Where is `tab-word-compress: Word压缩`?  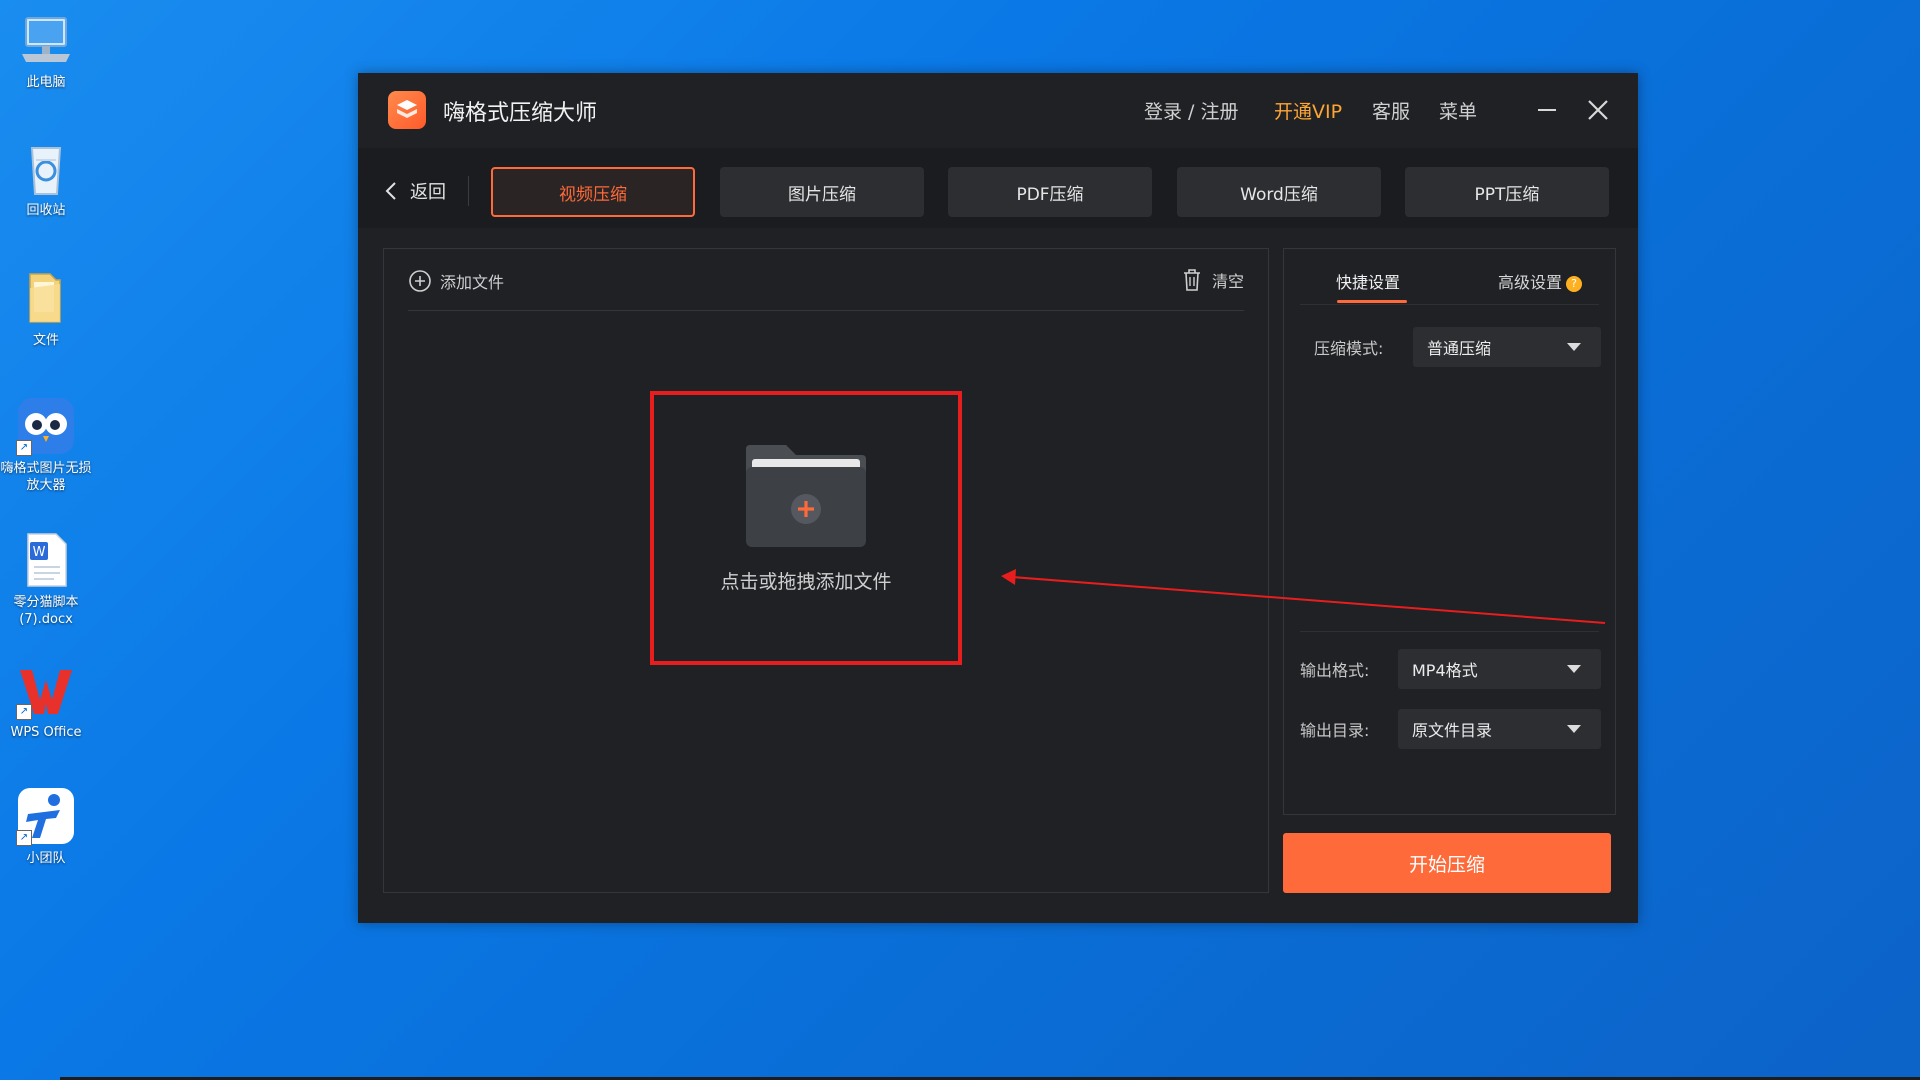
tab-word-compress: Word压缩 is located at coordinates (1279, 192).